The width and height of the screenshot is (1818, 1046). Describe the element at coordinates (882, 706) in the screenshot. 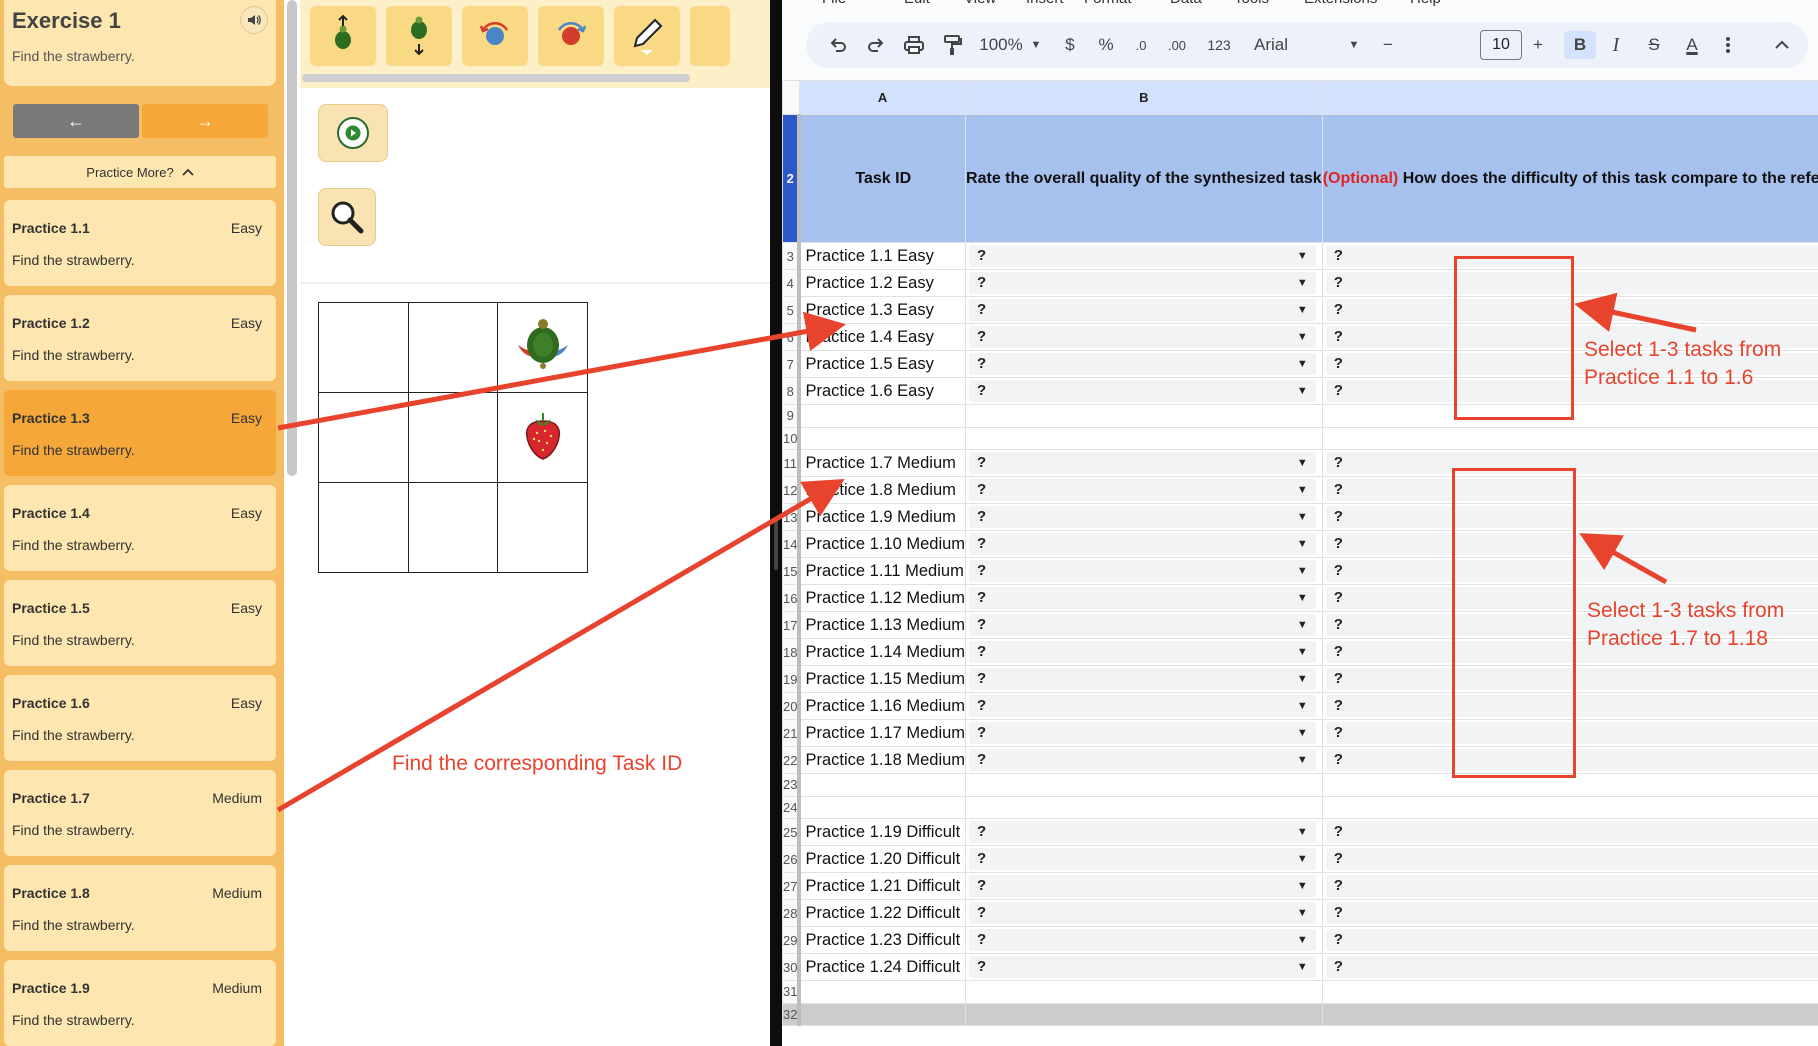

I see `task-id-cell: Practice 1.16 Medium` at that location.